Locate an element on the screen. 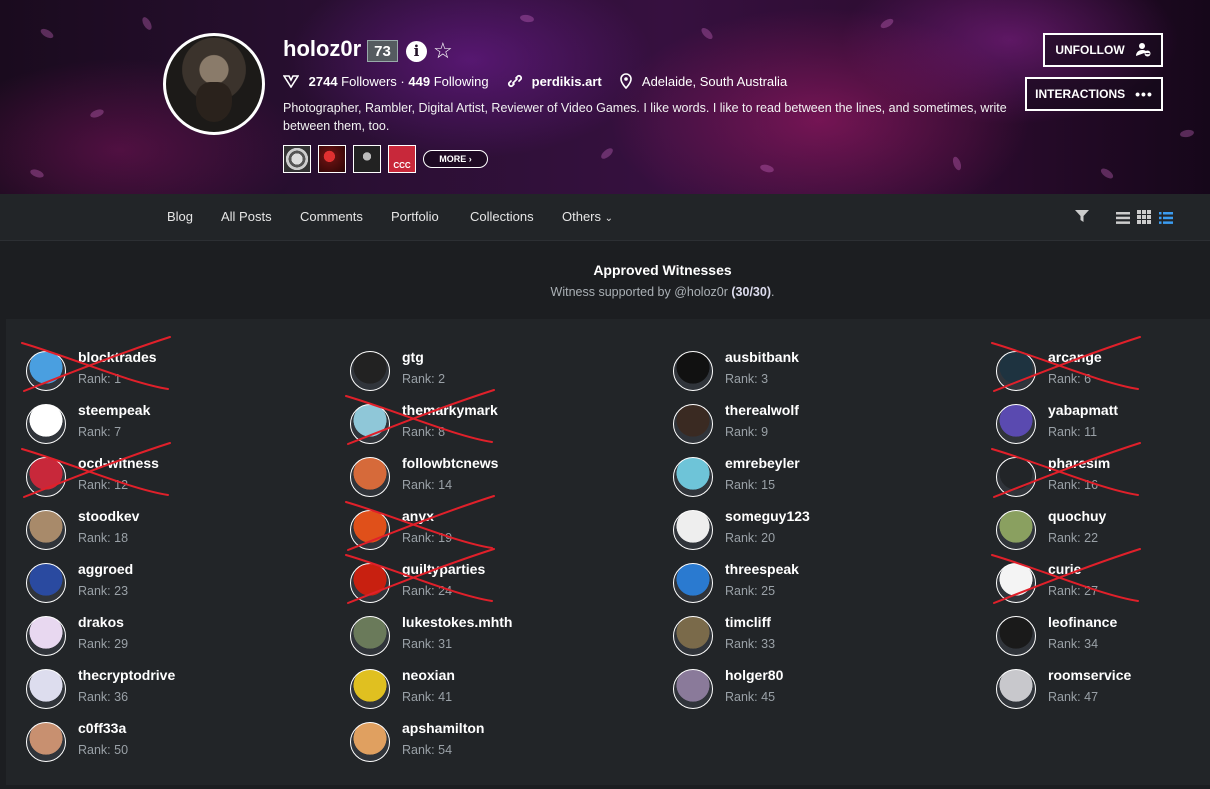  witness-item: yabapmatt Rank: 11 is located at coordinates (1103, 426).